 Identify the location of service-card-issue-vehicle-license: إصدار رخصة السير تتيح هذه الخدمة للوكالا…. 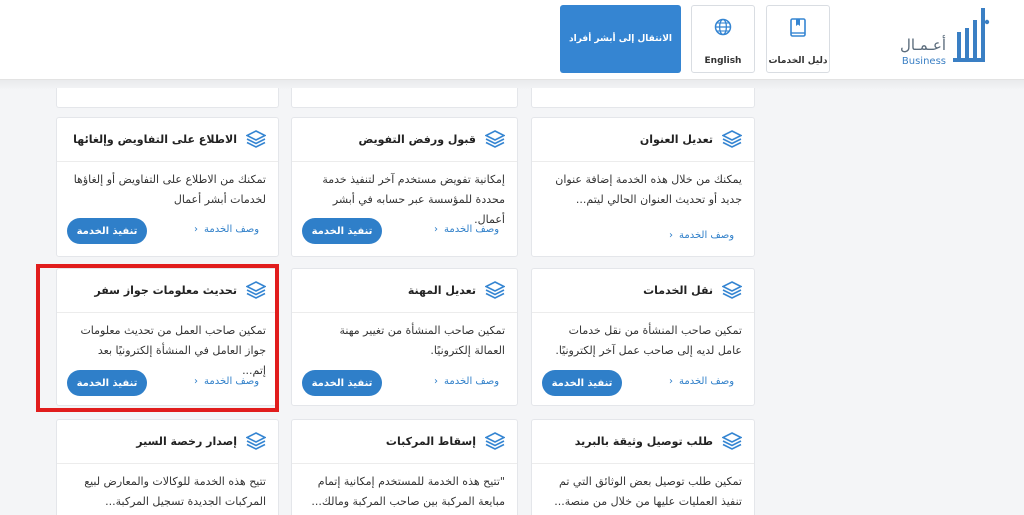
(167, 467).